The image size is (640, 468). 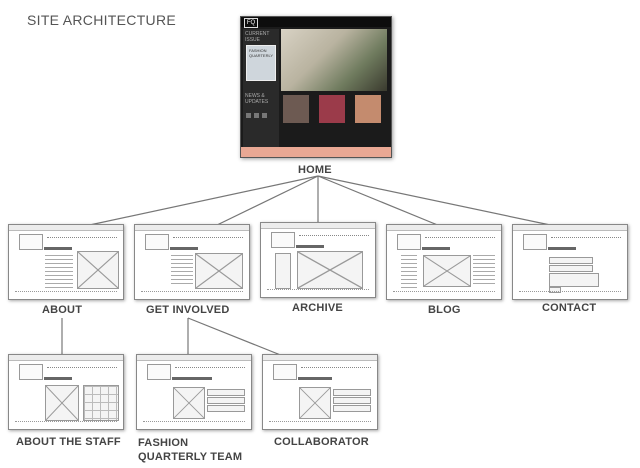 I want to click on archive-page-wireframe, so click(x=318, y=260).